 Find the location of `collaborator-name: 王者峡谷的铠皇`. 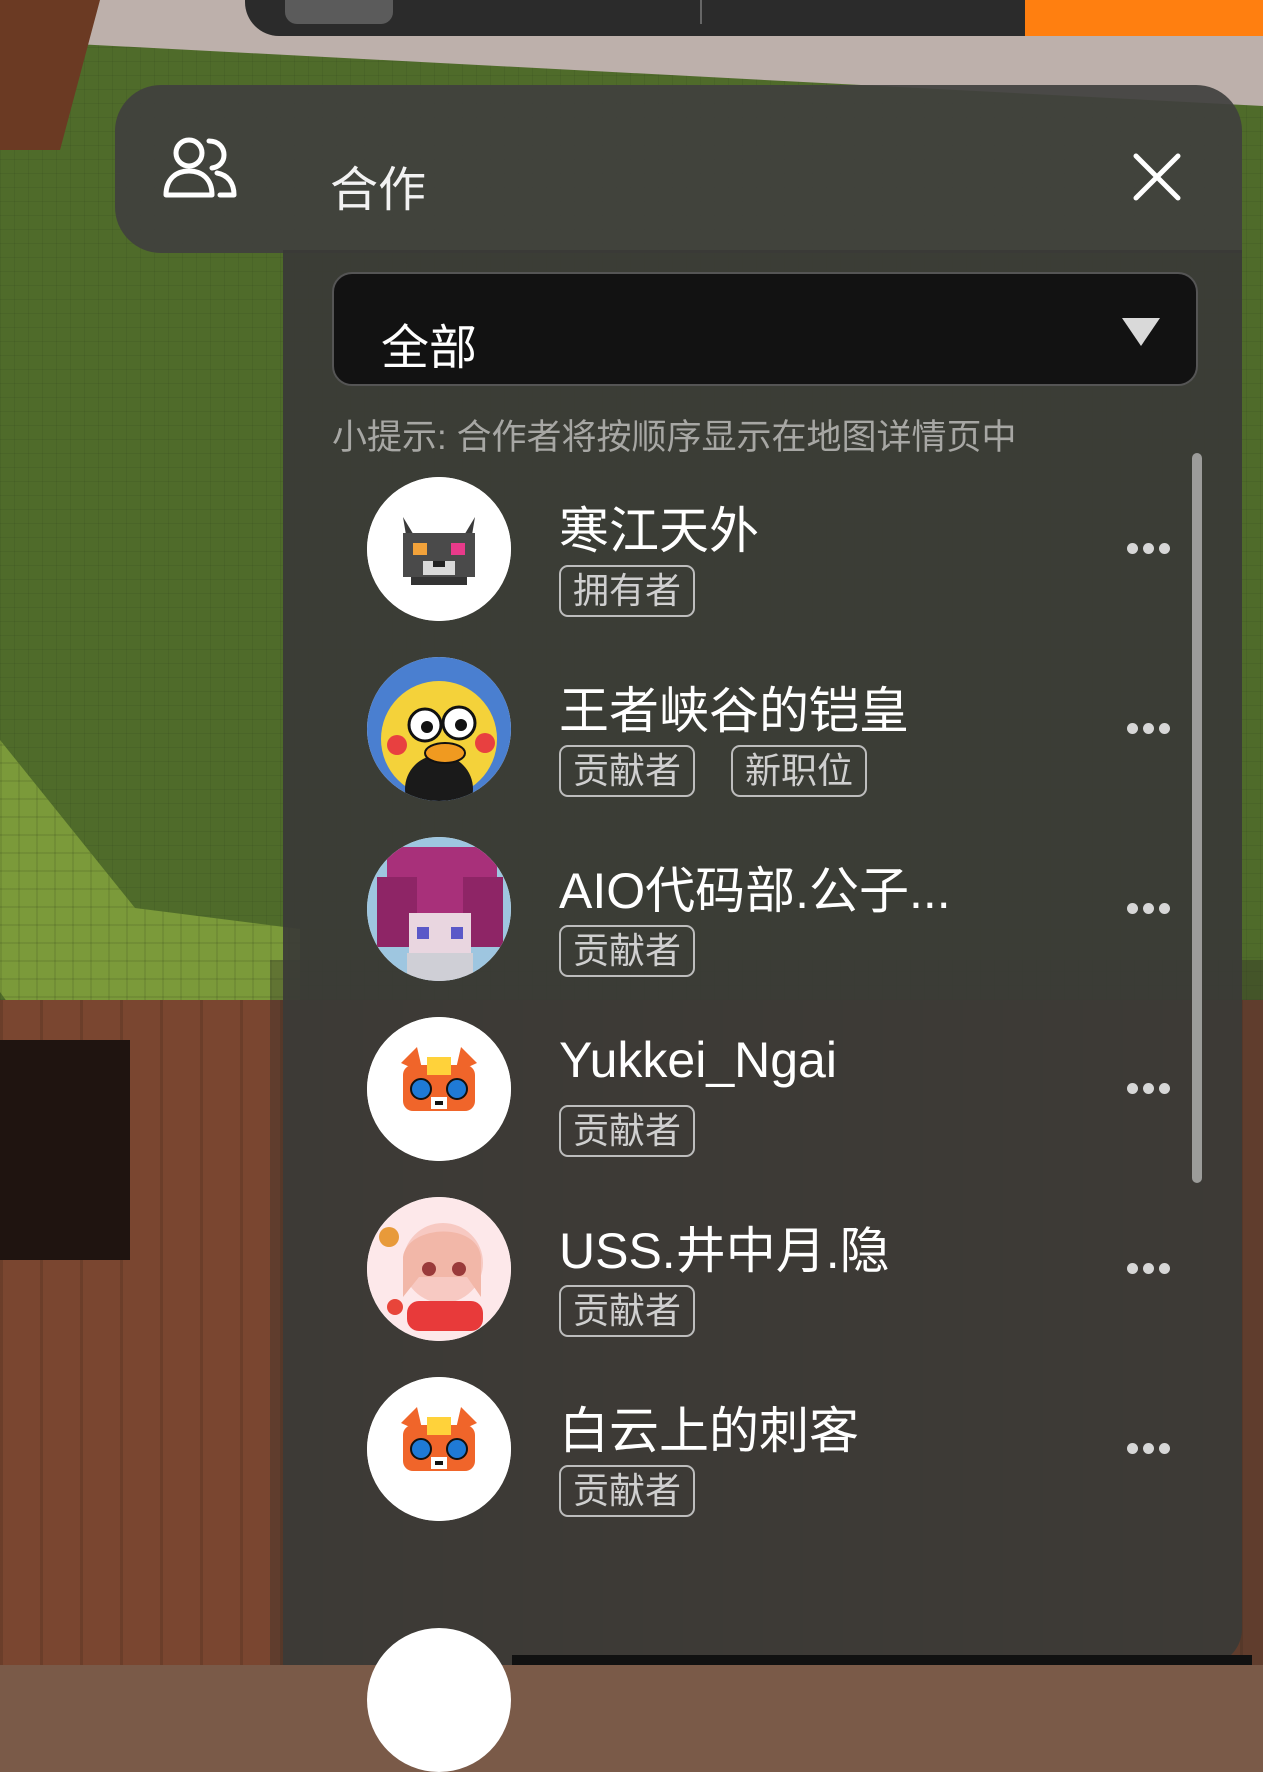

collaborator-name: 王者峡谷的铠皇 is located at coordinates (734, 711).